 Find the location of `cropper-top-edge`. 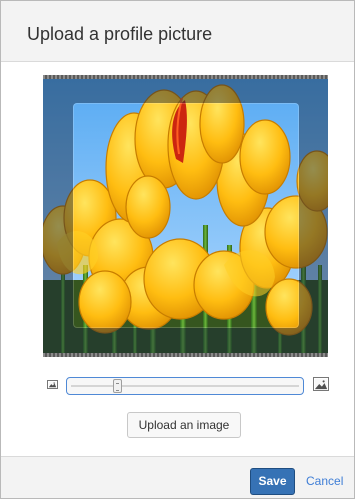

cropper-top-edge is located at coordinates (185, 77).